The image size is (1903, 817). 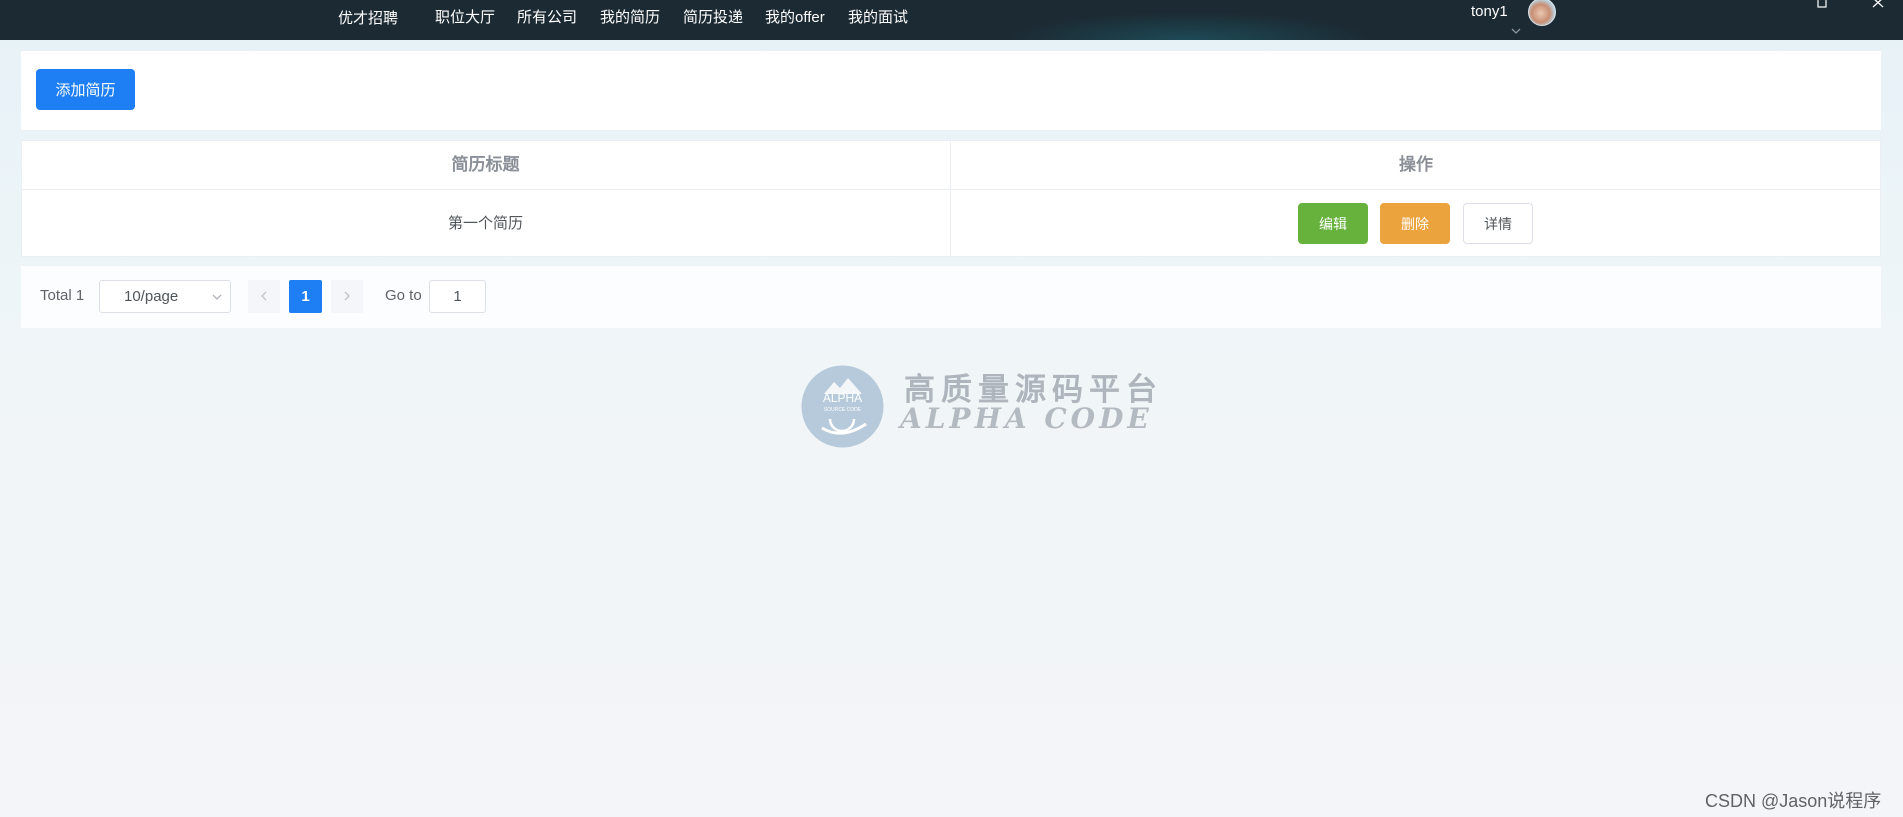 What do you see at coordinates (485, 164) in the screenshot?
I see `column-header-title: 简历标题` at bounding box center [485, 164].